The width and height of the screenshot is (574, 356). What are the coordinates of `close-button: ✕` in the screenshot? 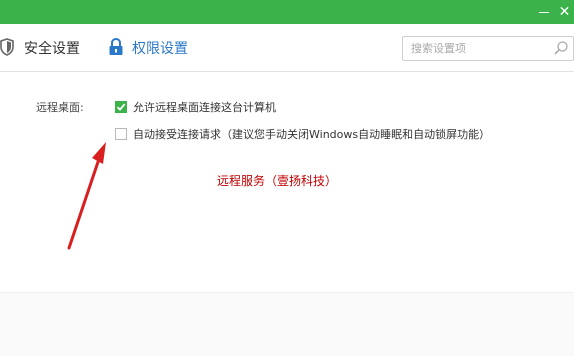 It's located at (564, 12).